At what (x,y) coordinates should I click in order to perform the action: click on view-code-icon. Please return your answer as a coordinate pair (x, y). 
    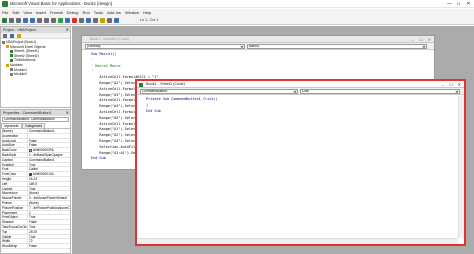
    Looking at the image, I should click on (5, 36).